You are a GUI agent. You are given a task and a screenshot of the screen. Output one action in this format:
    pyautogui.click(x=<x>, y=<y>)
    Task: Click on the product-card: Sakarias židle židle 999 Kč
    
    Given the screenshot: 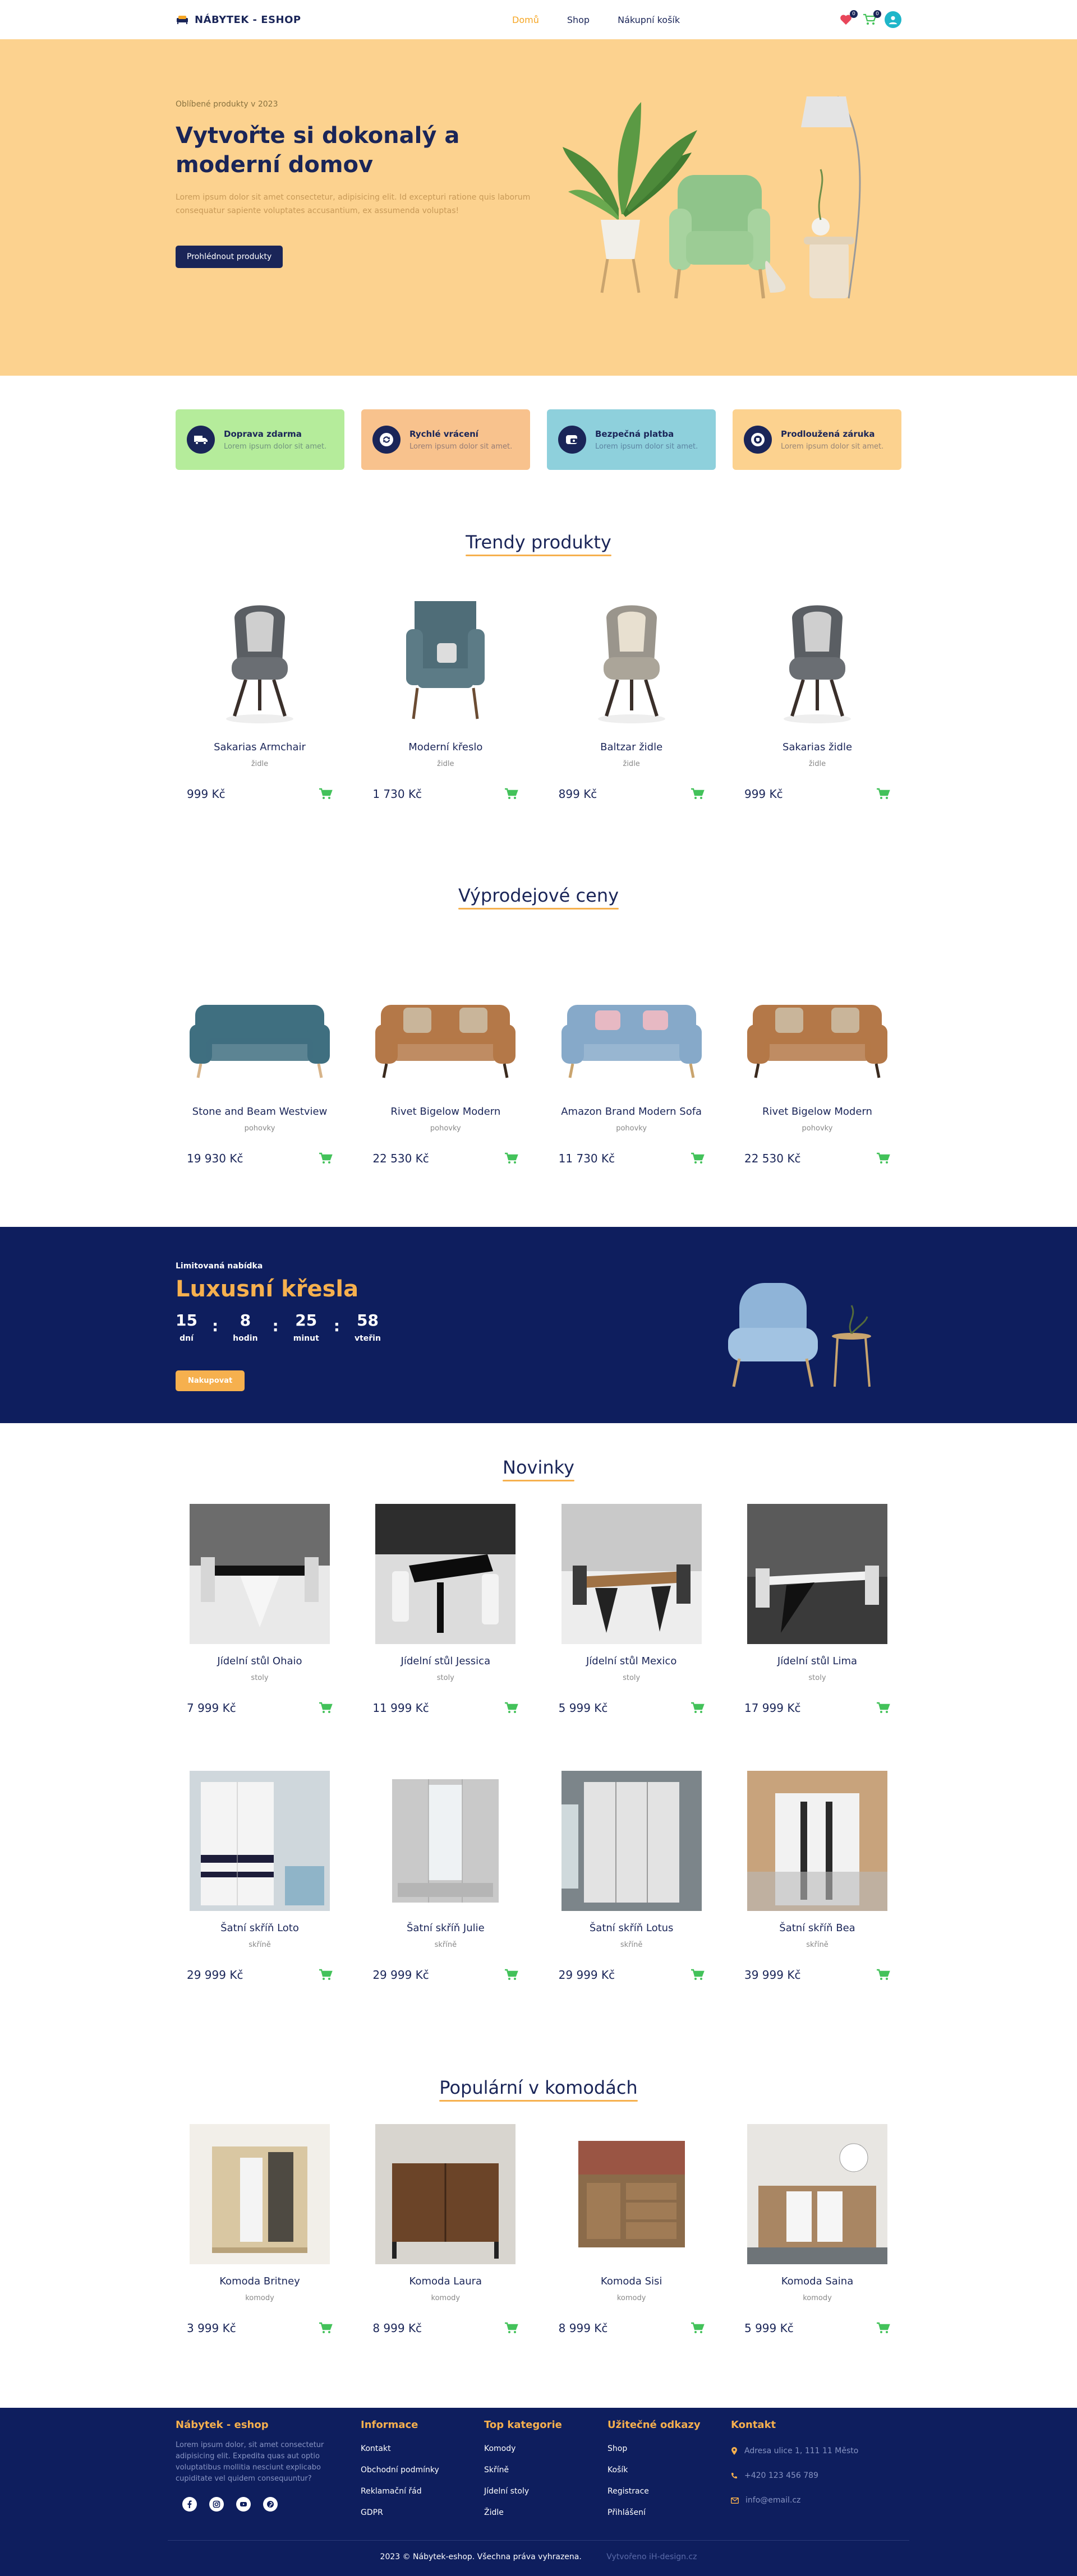 What is the action you would take?
    pyautogui.click(x=817, y=695)
    